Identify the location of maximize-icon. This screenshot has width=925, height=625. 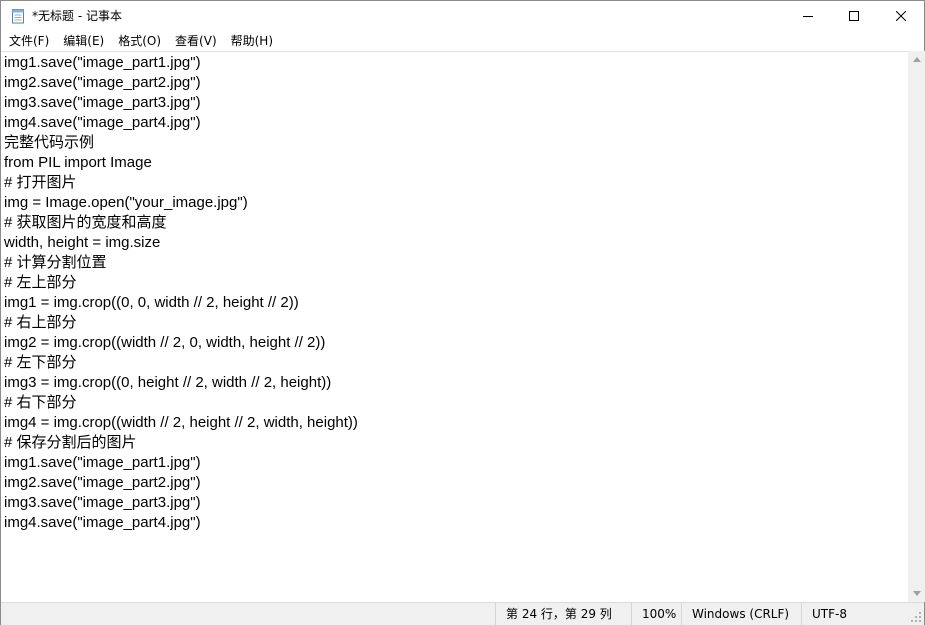
(854, 16).